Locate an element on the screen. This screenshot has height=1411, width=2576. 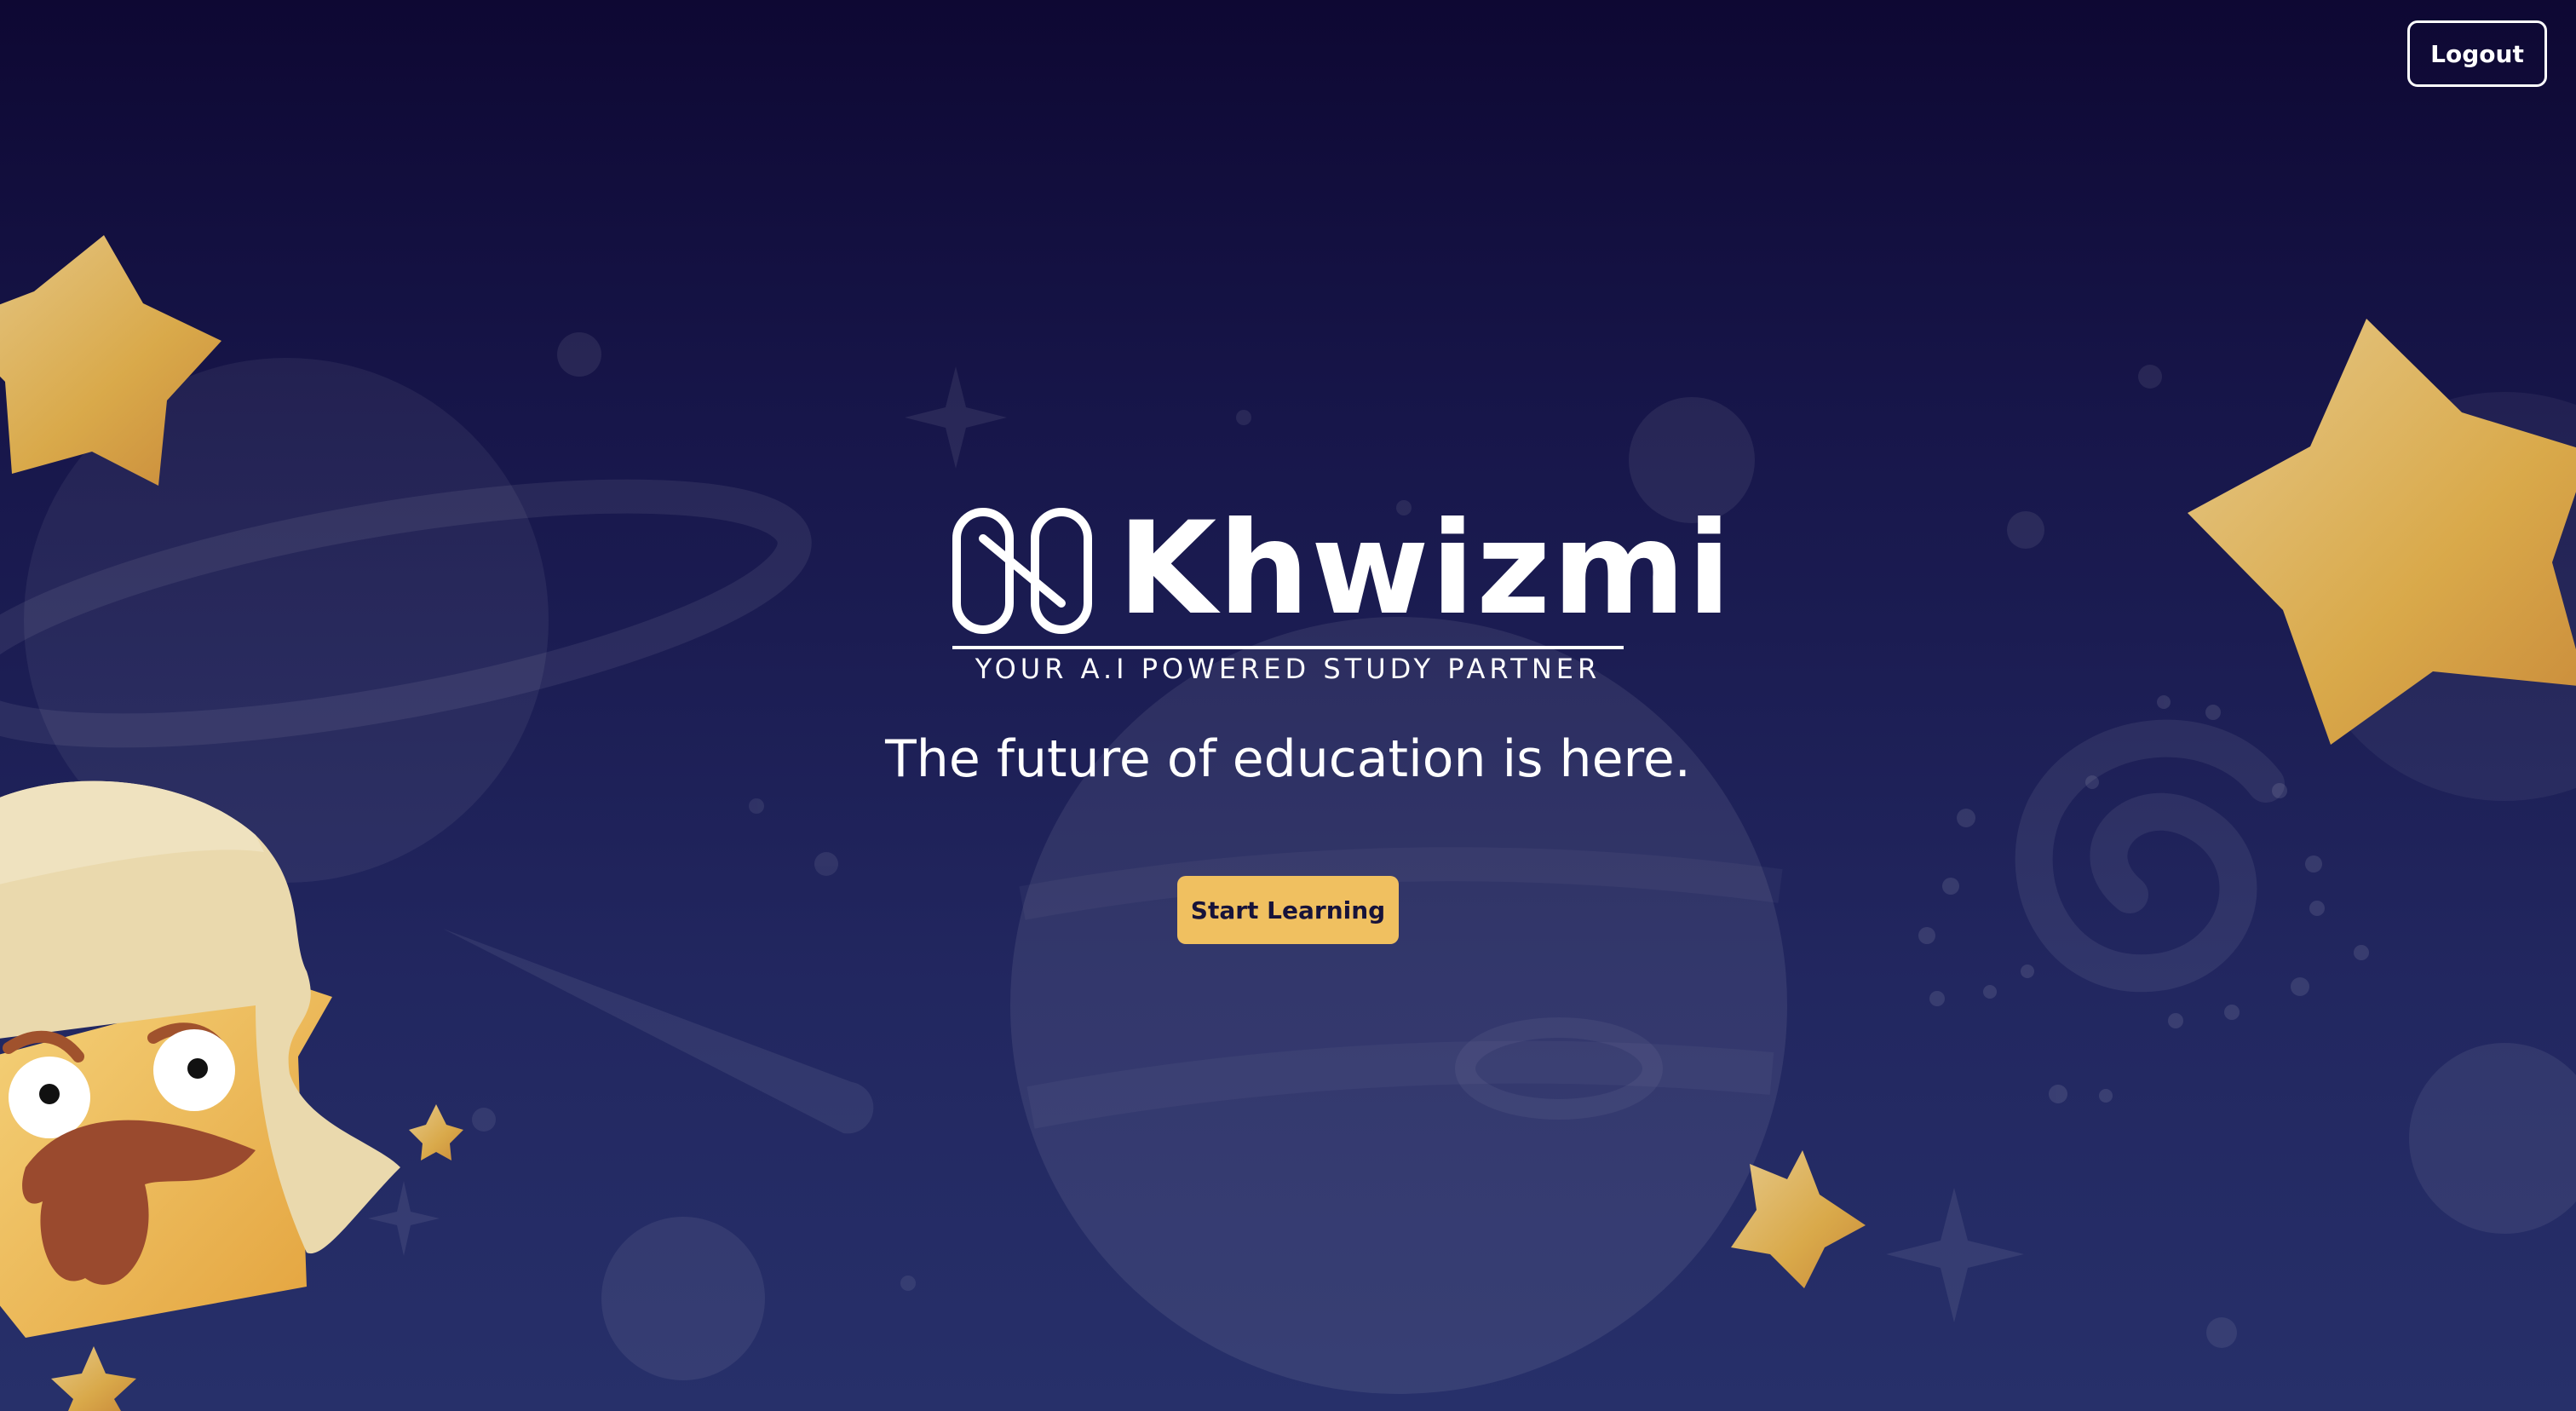
brand-name: Khwizmi is located at coordinates (1426, 569).